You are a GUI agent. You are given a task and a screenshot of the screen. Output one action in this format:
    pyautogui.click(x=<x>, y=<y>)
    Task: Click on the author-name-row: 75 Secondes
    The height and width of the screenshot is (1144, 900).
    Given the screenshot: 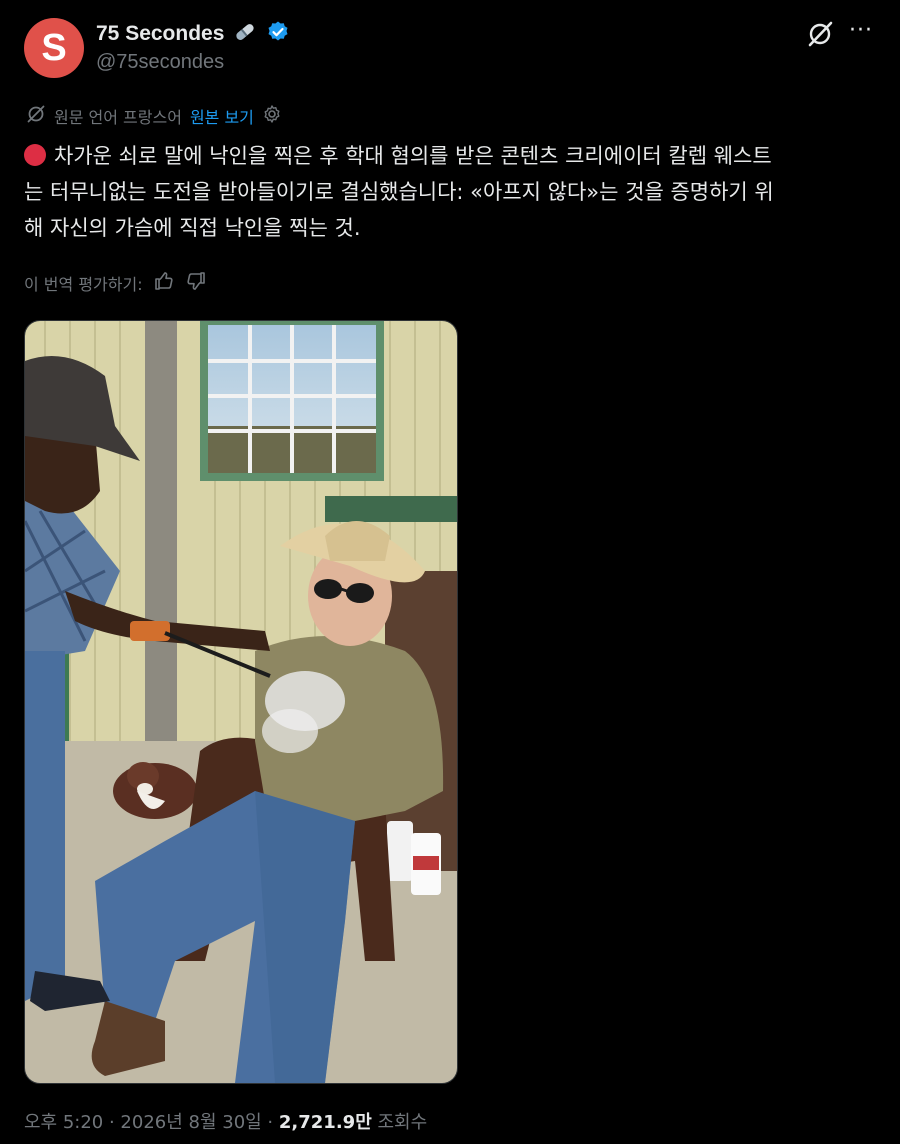 What is the action you would take?
    pyautogui.click(x=193, y=34)
    